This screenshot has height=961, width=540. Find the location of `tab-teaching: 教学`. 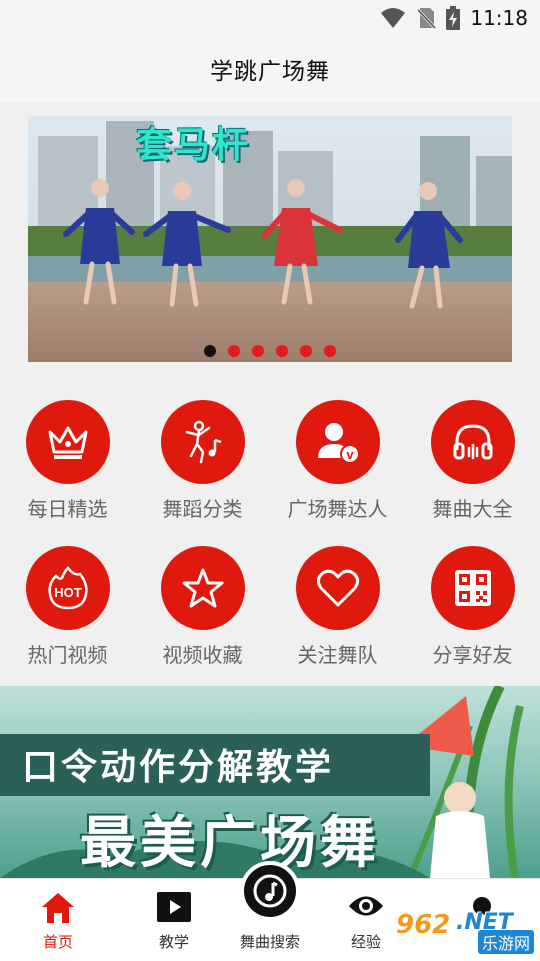

tab-teaching: 教学 is located at coordinates (174, 920).